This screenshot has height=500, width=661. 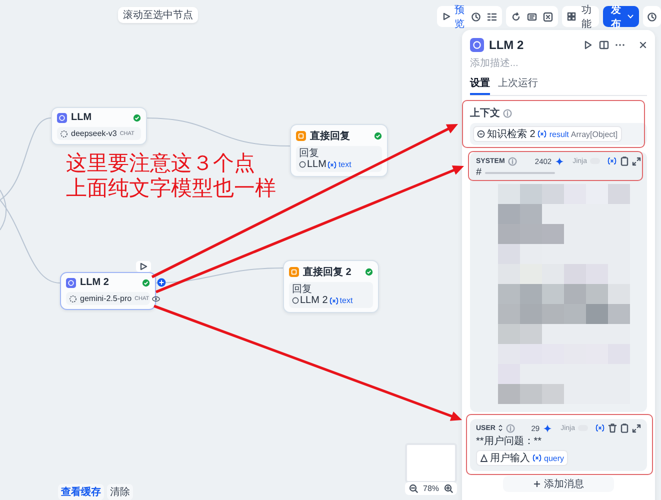 I want to click on split-panel-icon, so click(x=604, y=45).